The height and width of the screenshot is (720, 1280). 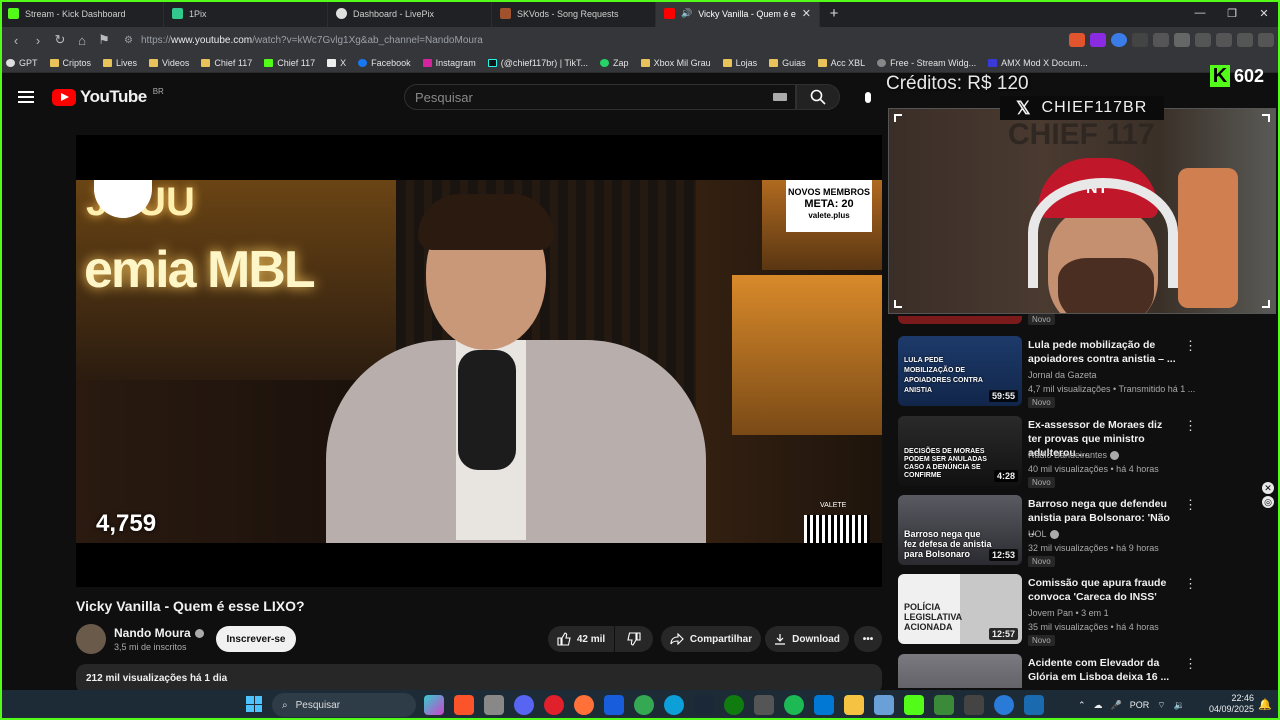 What do you see at coordinates (26, 97) in the screenshot?
I see `hamburger-menu-icon` at bounding box center [26, 97].